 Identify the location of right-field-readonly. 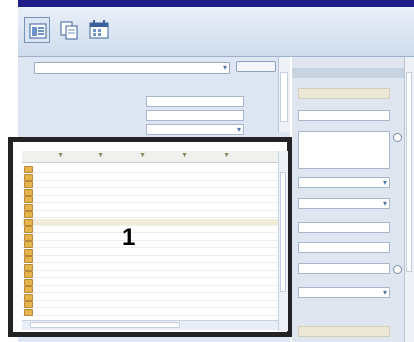
(344, 93).